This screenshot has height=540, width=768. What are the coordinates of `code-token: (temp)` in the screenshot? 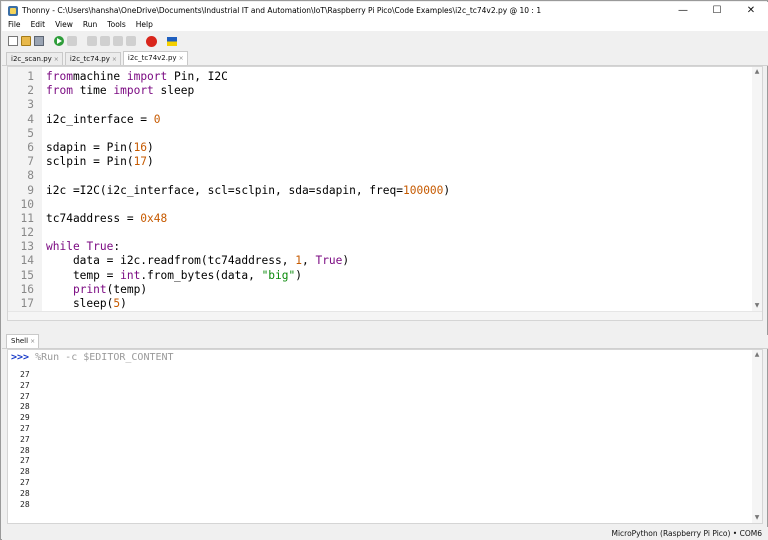 It's located at (127, 289).